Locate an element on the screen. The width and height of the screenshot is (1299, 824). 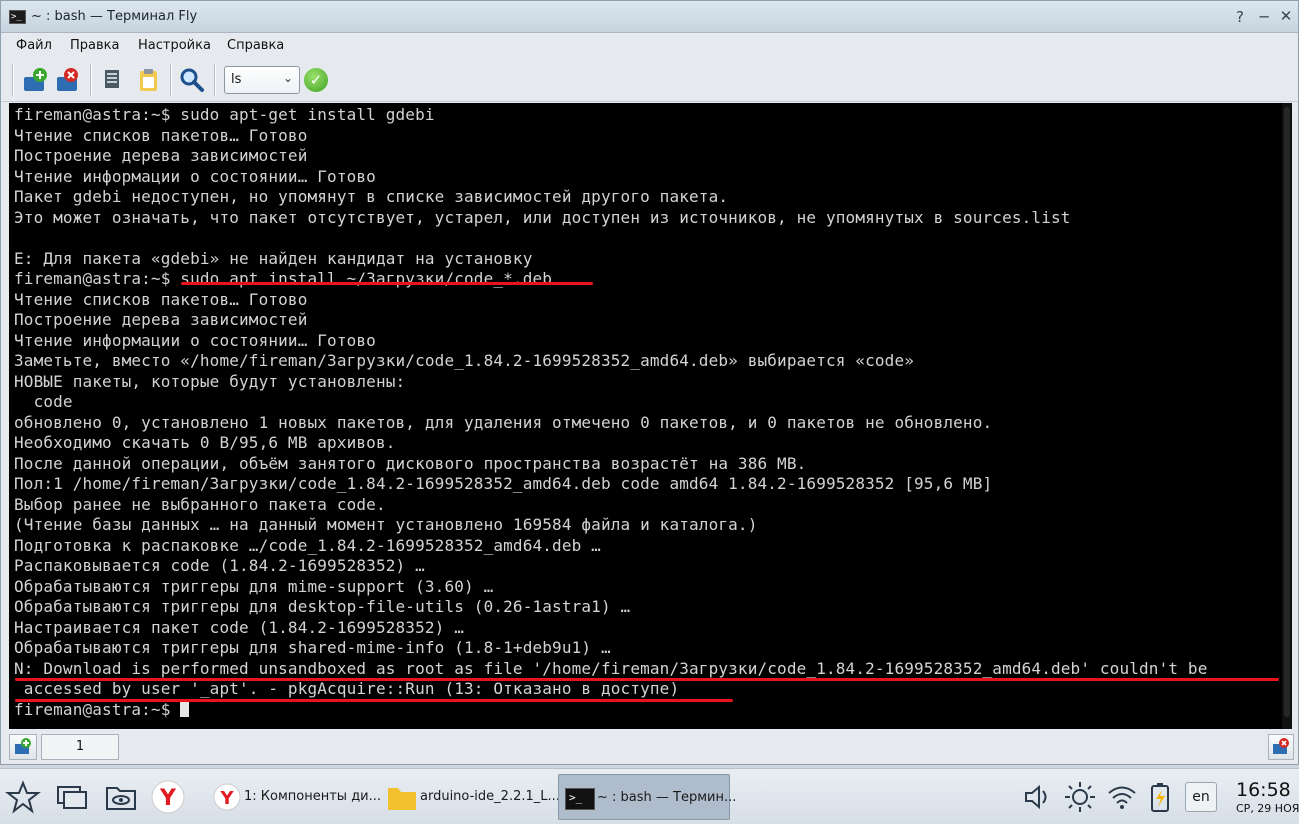
menu-settings: Настройка is located at coordinates (174, 45).